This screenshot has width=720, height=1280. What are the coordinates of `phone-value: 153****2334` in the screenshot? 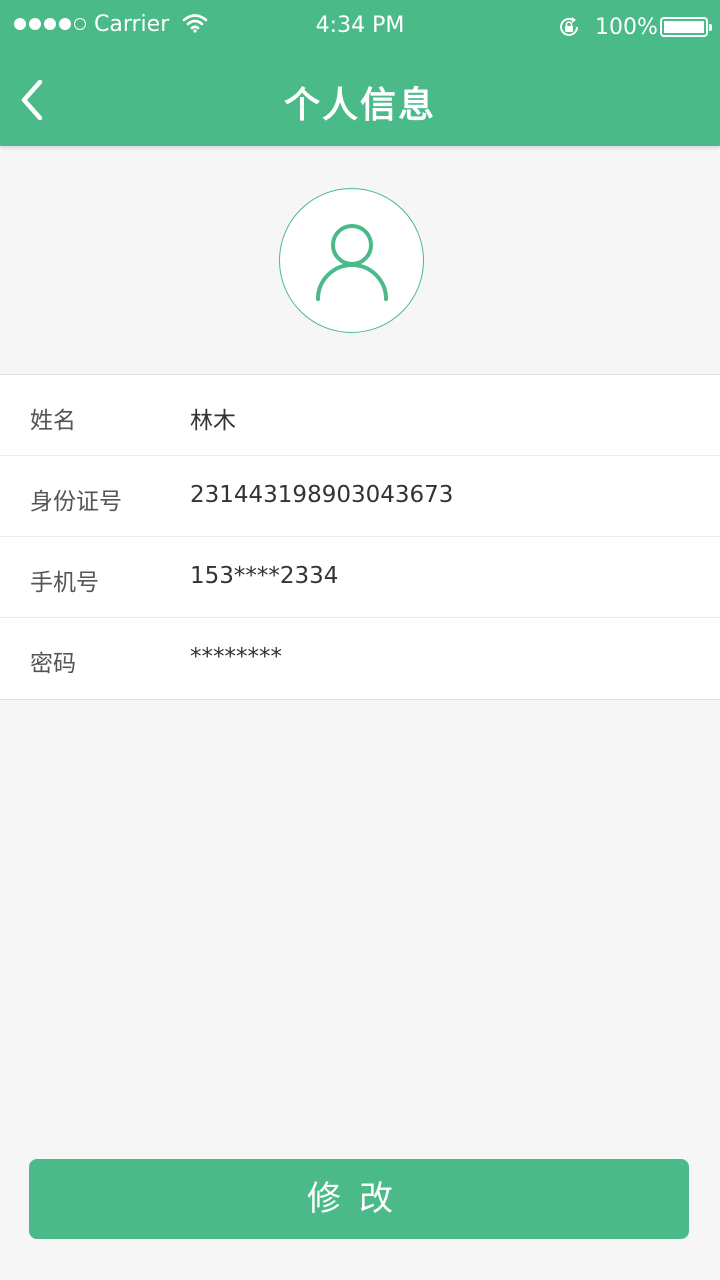 It's located at (264, 576).